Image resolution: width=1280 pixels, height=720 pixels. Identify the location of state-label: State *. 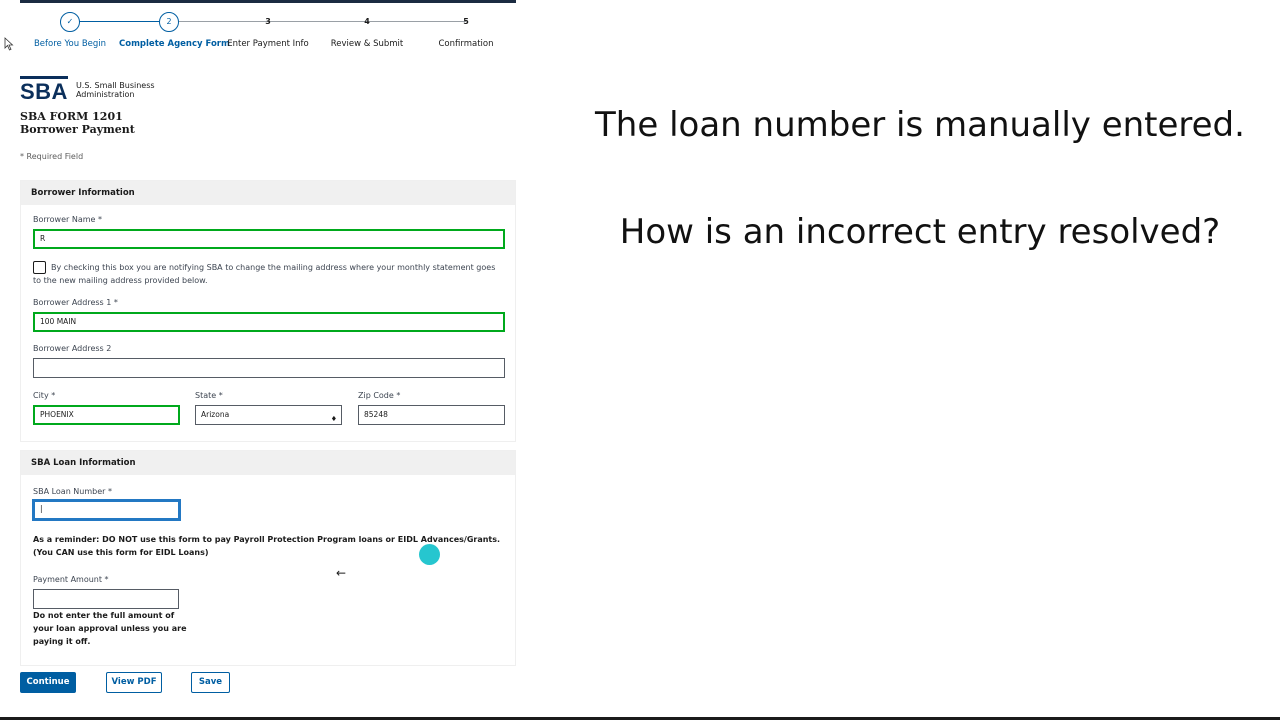
(209, 395).